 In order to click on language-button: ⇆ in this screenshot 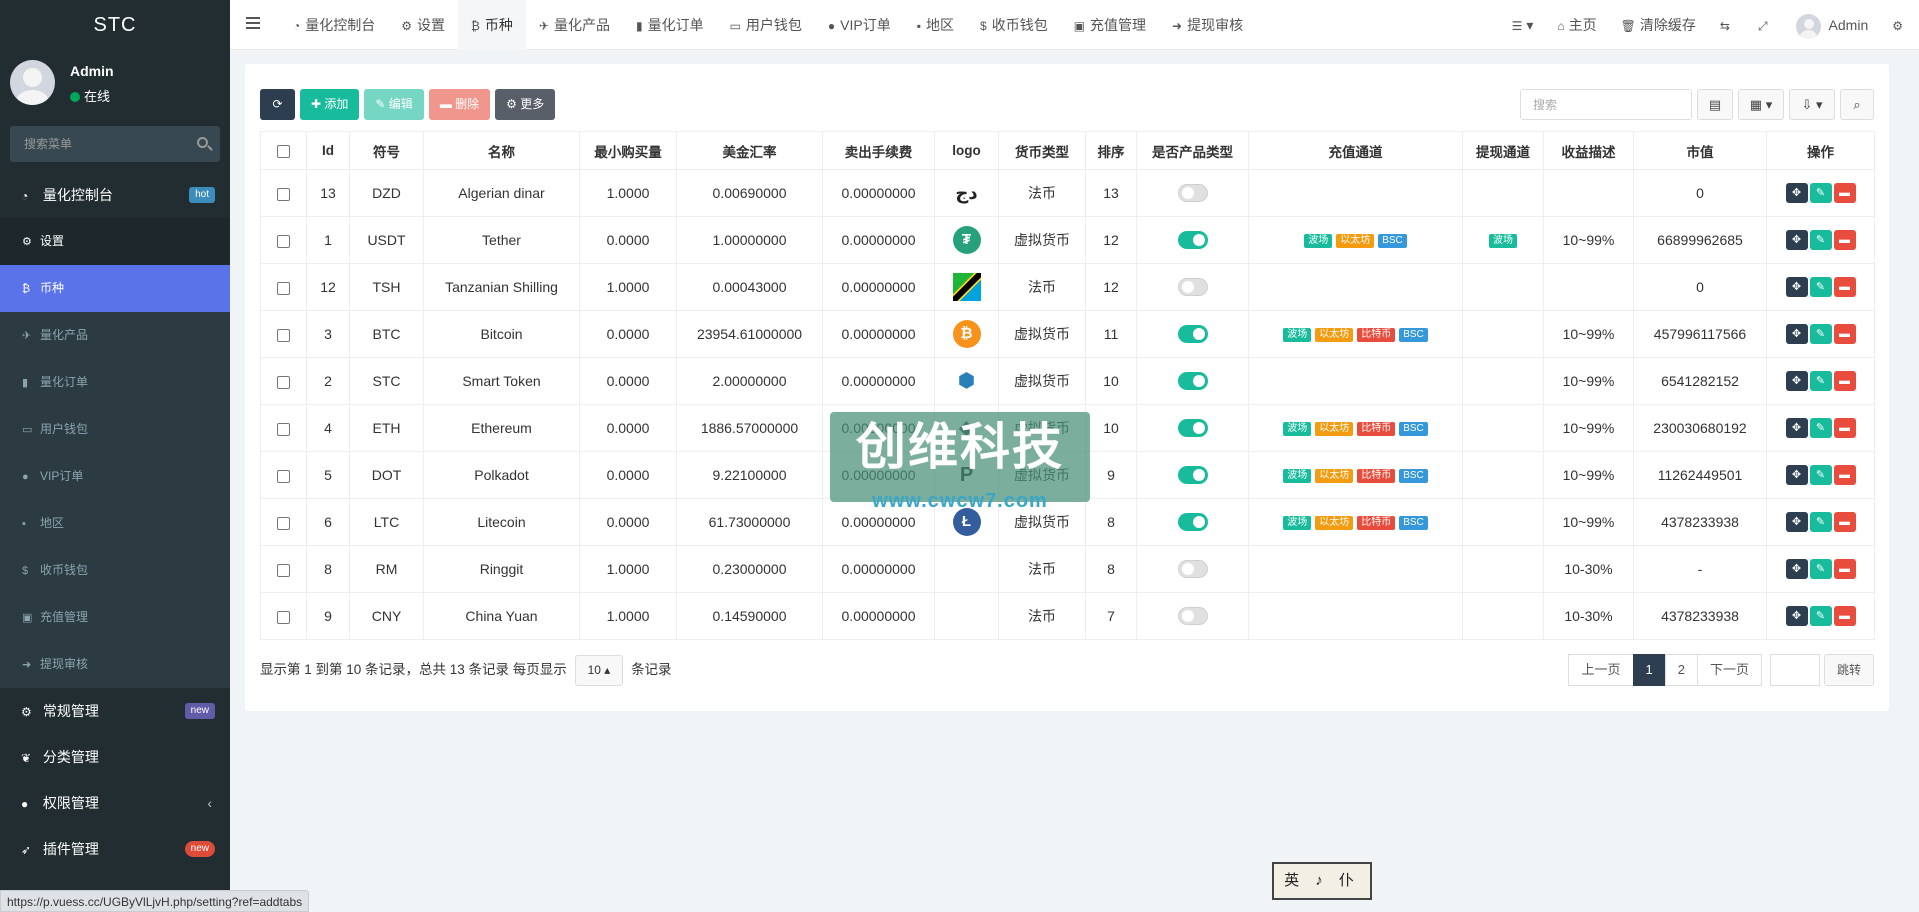, I will do `click(1727, 25)`.